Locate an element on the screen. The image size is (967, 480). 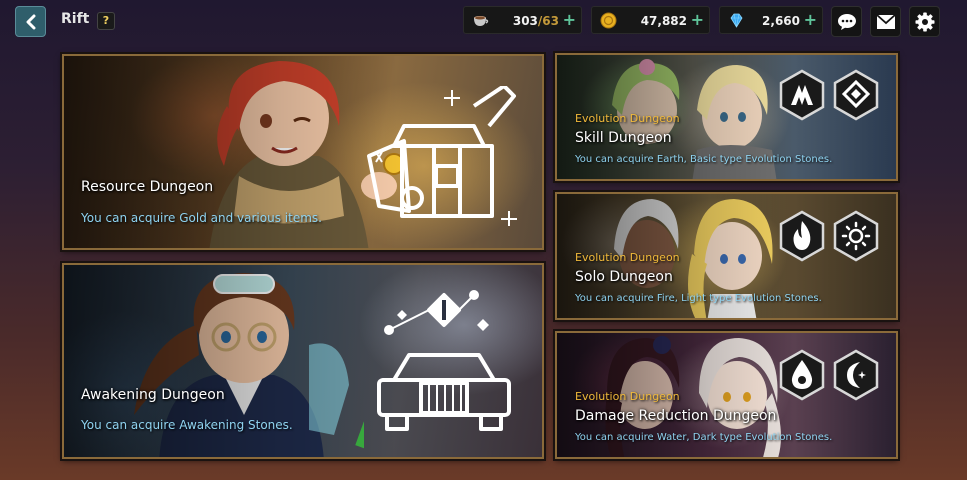
diamond-counter: 2,660 + is located at coordinates (771, 20).